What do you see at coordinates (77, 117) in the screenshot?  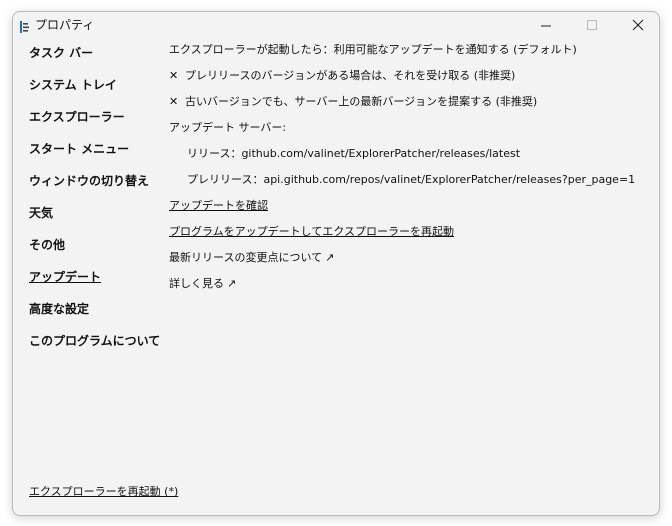 I see `sidebar-item-explorer: エクスプローラー` at bounding box center [77, 117].